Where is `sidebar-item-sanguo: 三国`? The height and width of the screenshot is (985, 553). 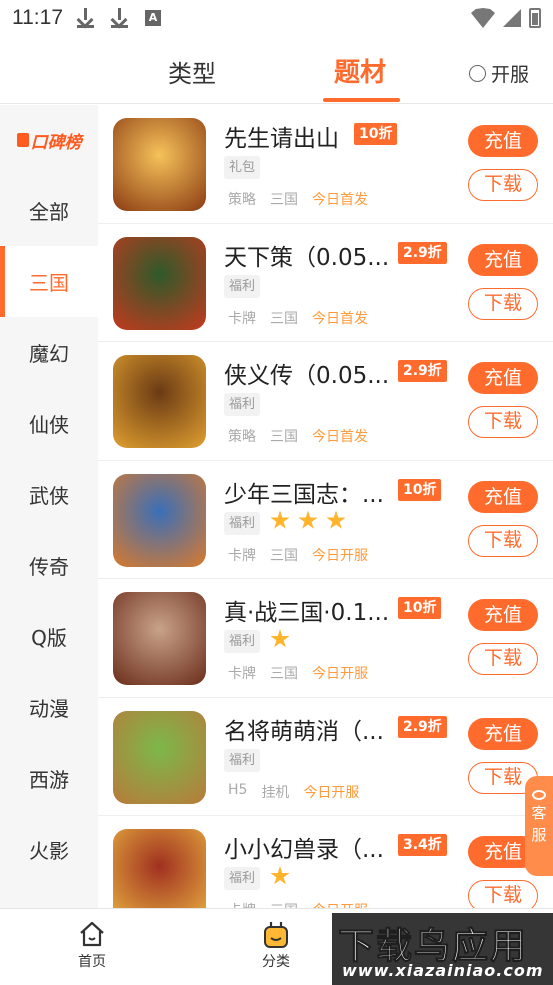 sidebar-item-sanguo: 三国 is located at coordinates (49, 281).